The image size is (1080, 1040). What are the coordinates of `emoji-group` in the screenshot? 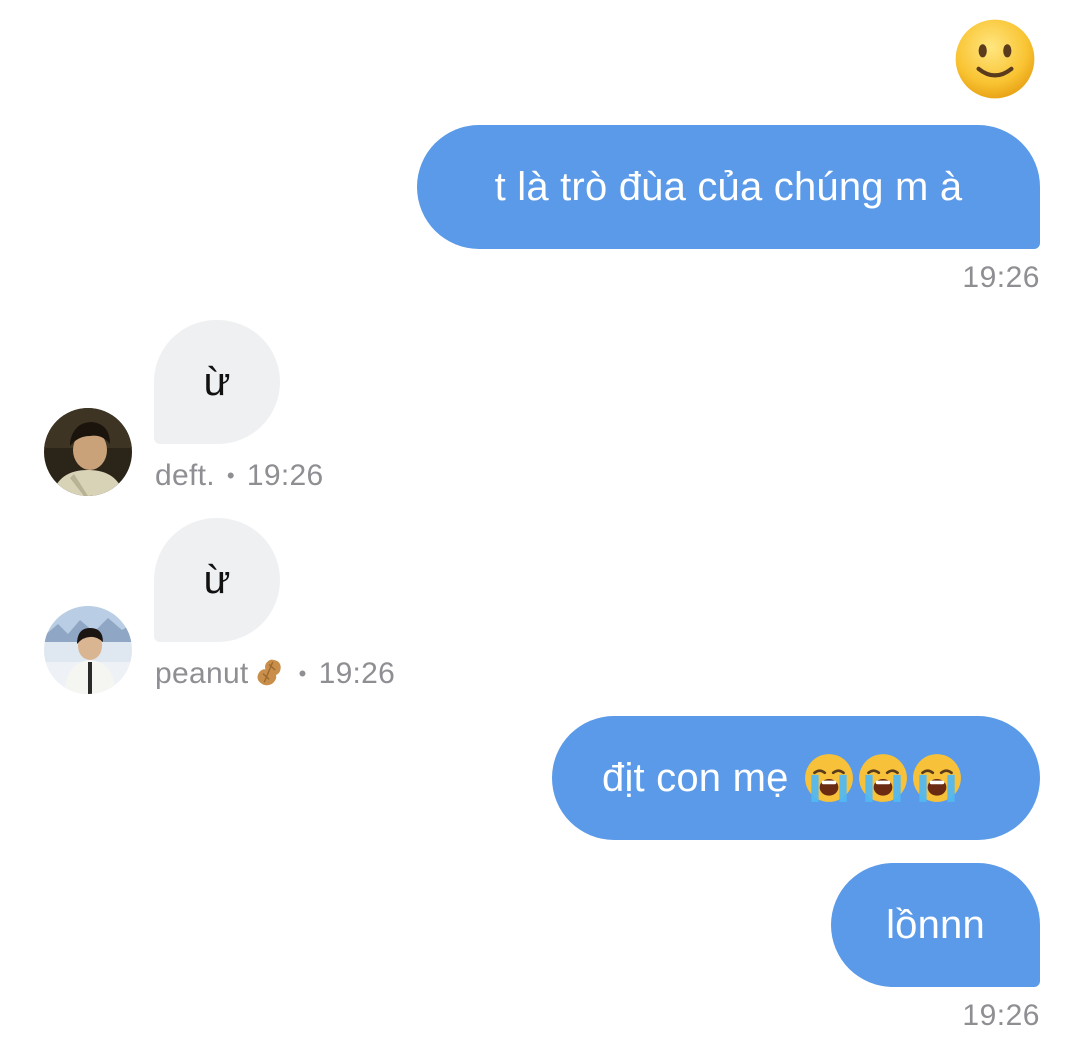 It's located at (883, 778).